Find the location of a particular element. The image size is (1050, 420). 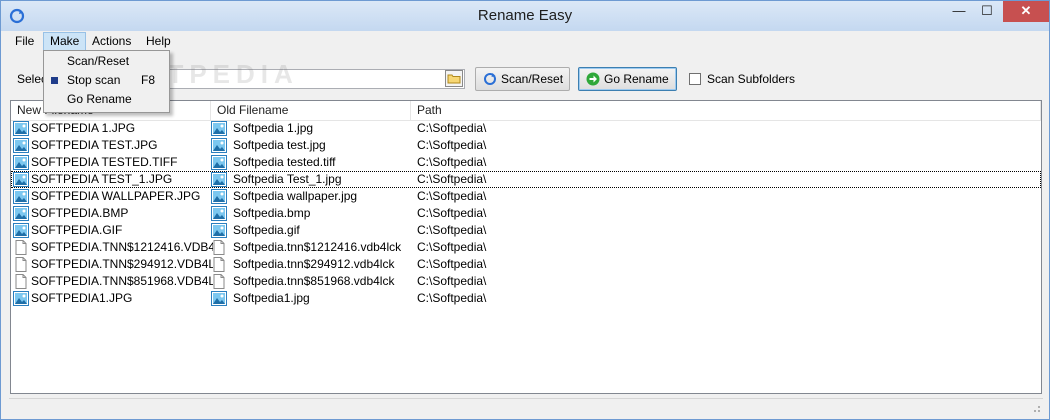

new-filename-cell: SOFTPEDIA1.JPG is located at coordinates (82, 298).